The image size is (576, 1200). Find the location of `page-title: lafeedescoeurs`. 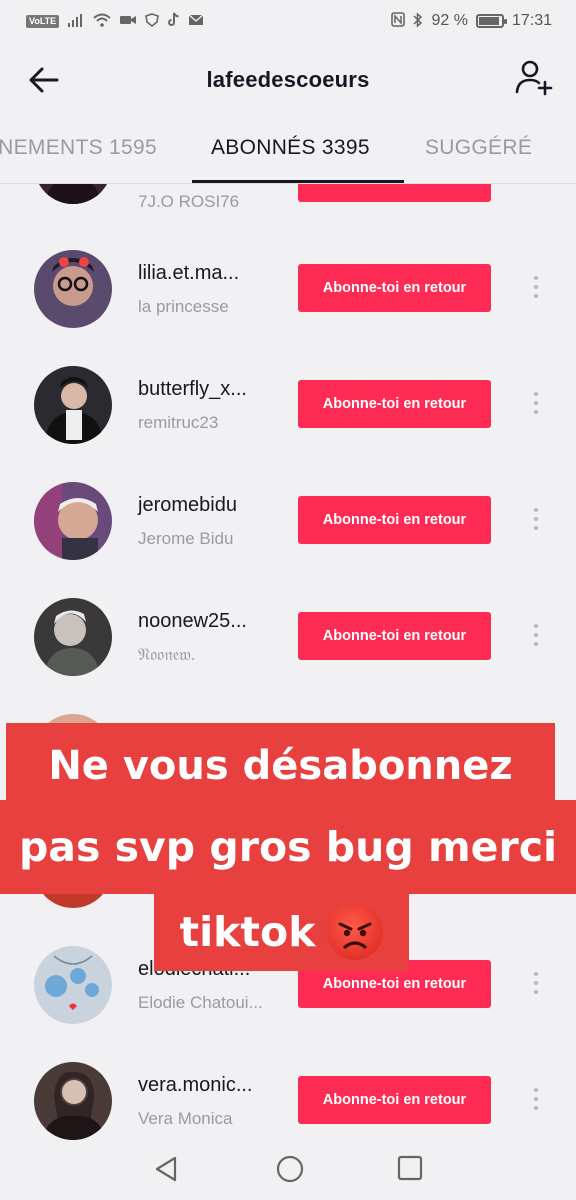

page-title: lafeedescoeurs is located at coordinates (288, 79).